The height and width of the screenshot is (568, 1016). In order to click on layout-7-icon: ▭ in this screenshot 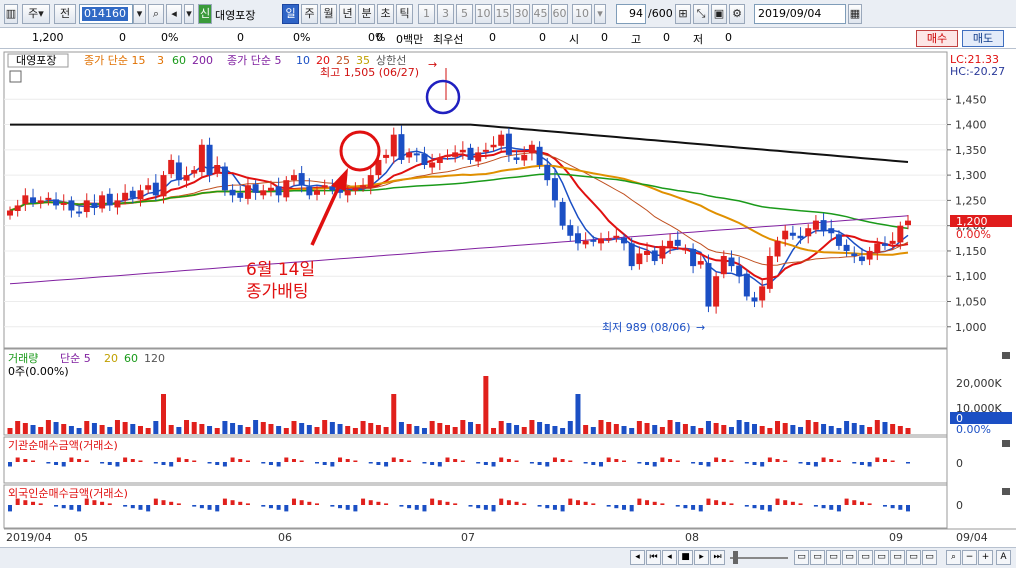, I will do `click(897, 557)`.